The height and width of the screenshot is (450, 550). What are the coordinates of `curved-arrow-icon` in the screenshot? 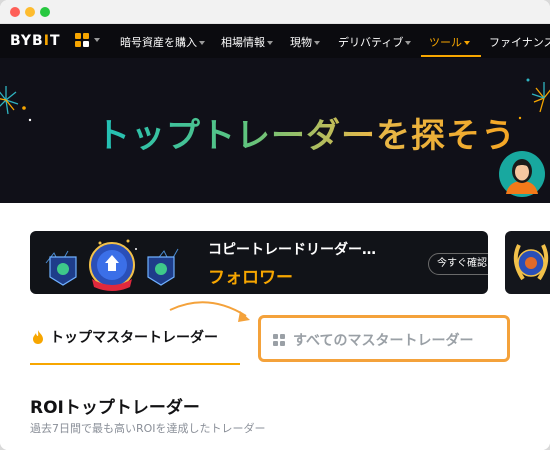 It's located at (209, 311).